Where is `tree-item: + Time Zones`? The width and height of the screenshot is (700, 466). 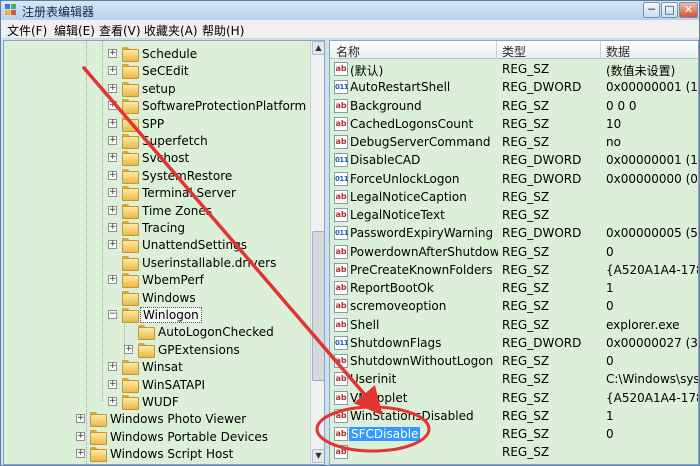
tree-item: + Time Zones is located at coordinates (154, 211).